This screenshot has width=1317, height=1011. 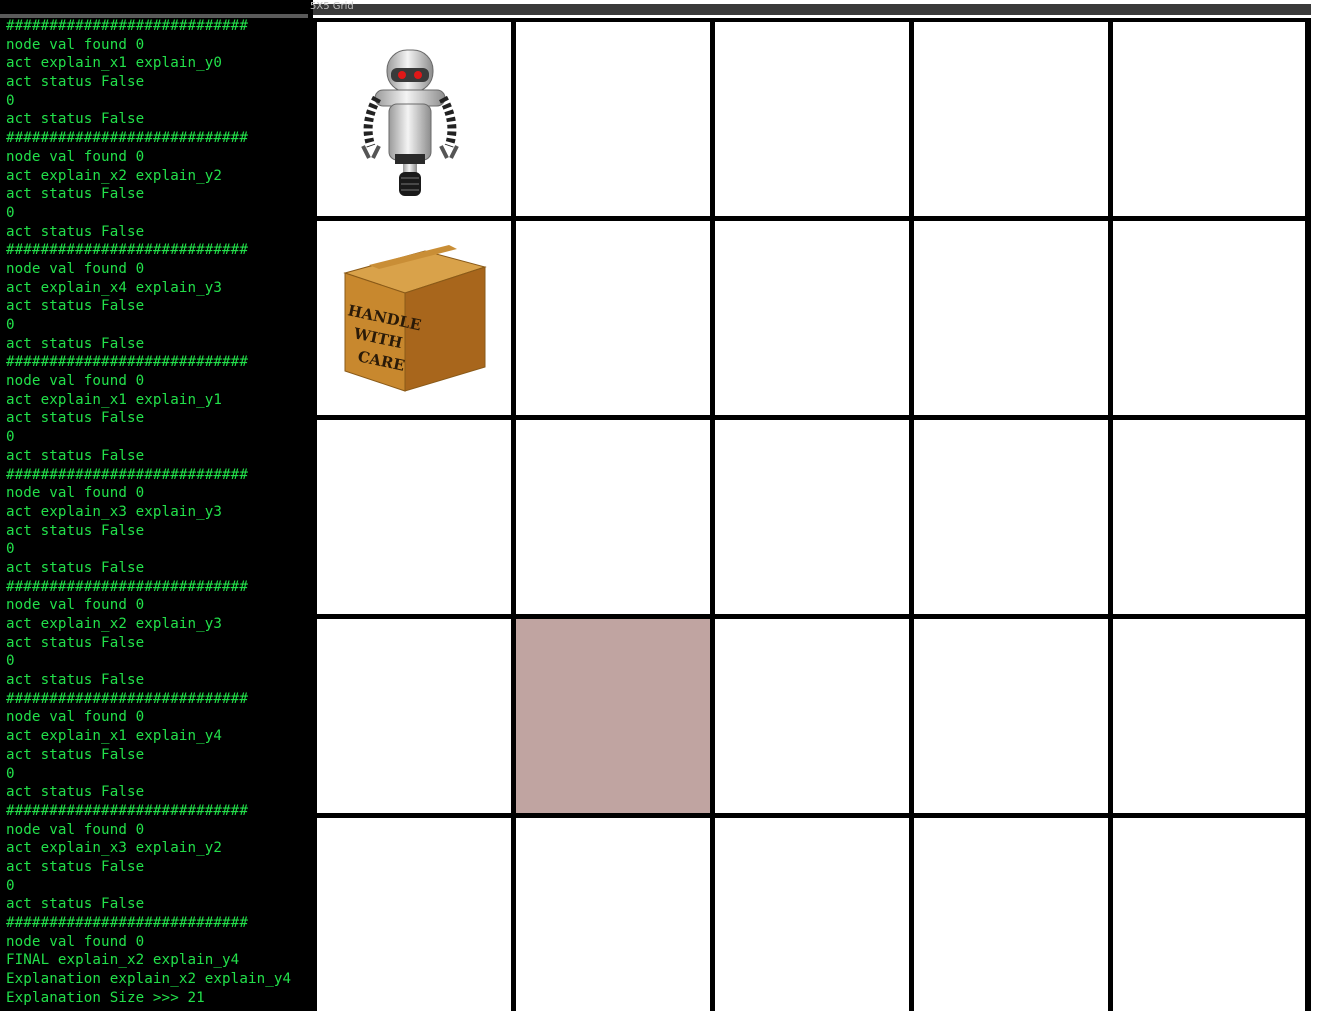 I want to click on grid-cell: HANDLE WITH CARE, so click(x=414, y=318).